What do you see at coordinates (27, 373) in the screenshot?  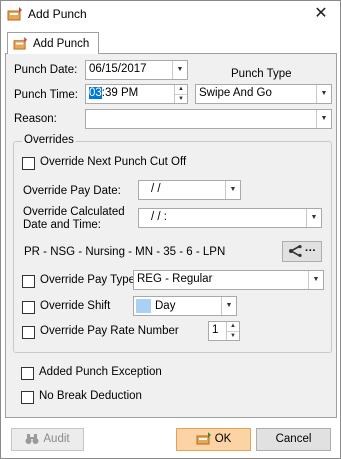 I see `added-punch-exception-checkbox` at bounding box center [27, 373].